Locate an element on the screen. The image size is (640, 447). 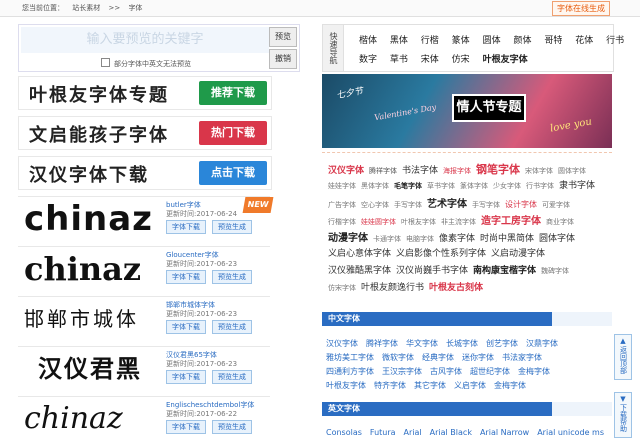
font-tag-link: 海报字体 is located at coordinates (457, 171).